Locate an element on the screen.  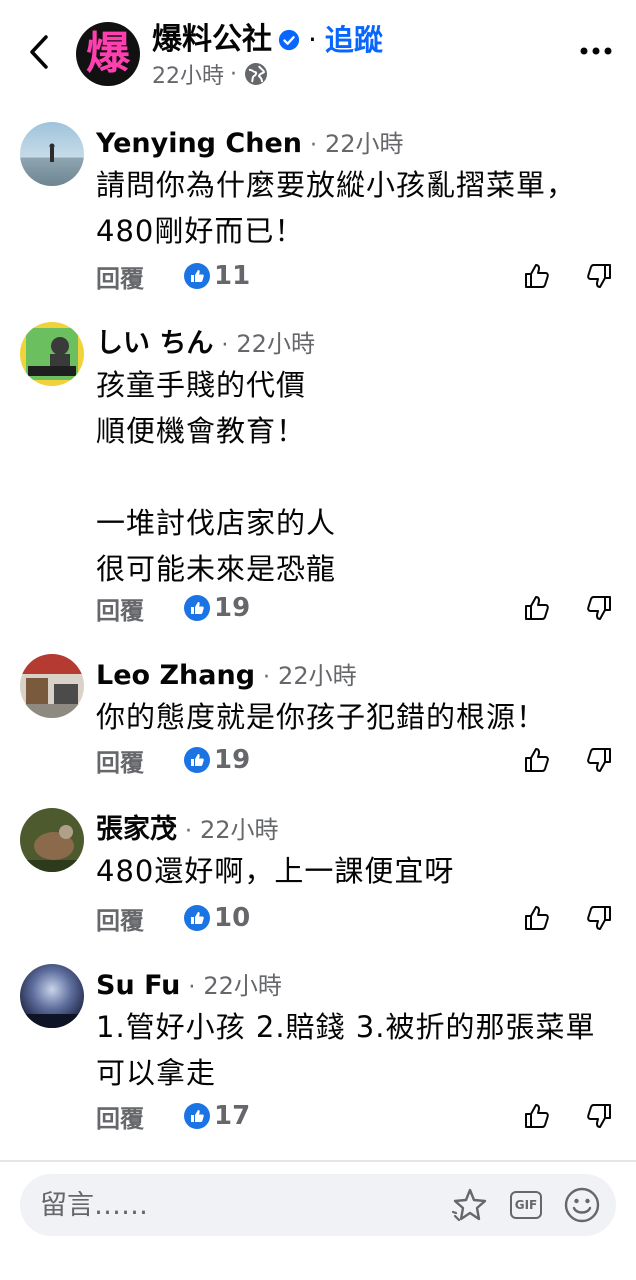
emoji-icon is located at coordinates (582, 1205).